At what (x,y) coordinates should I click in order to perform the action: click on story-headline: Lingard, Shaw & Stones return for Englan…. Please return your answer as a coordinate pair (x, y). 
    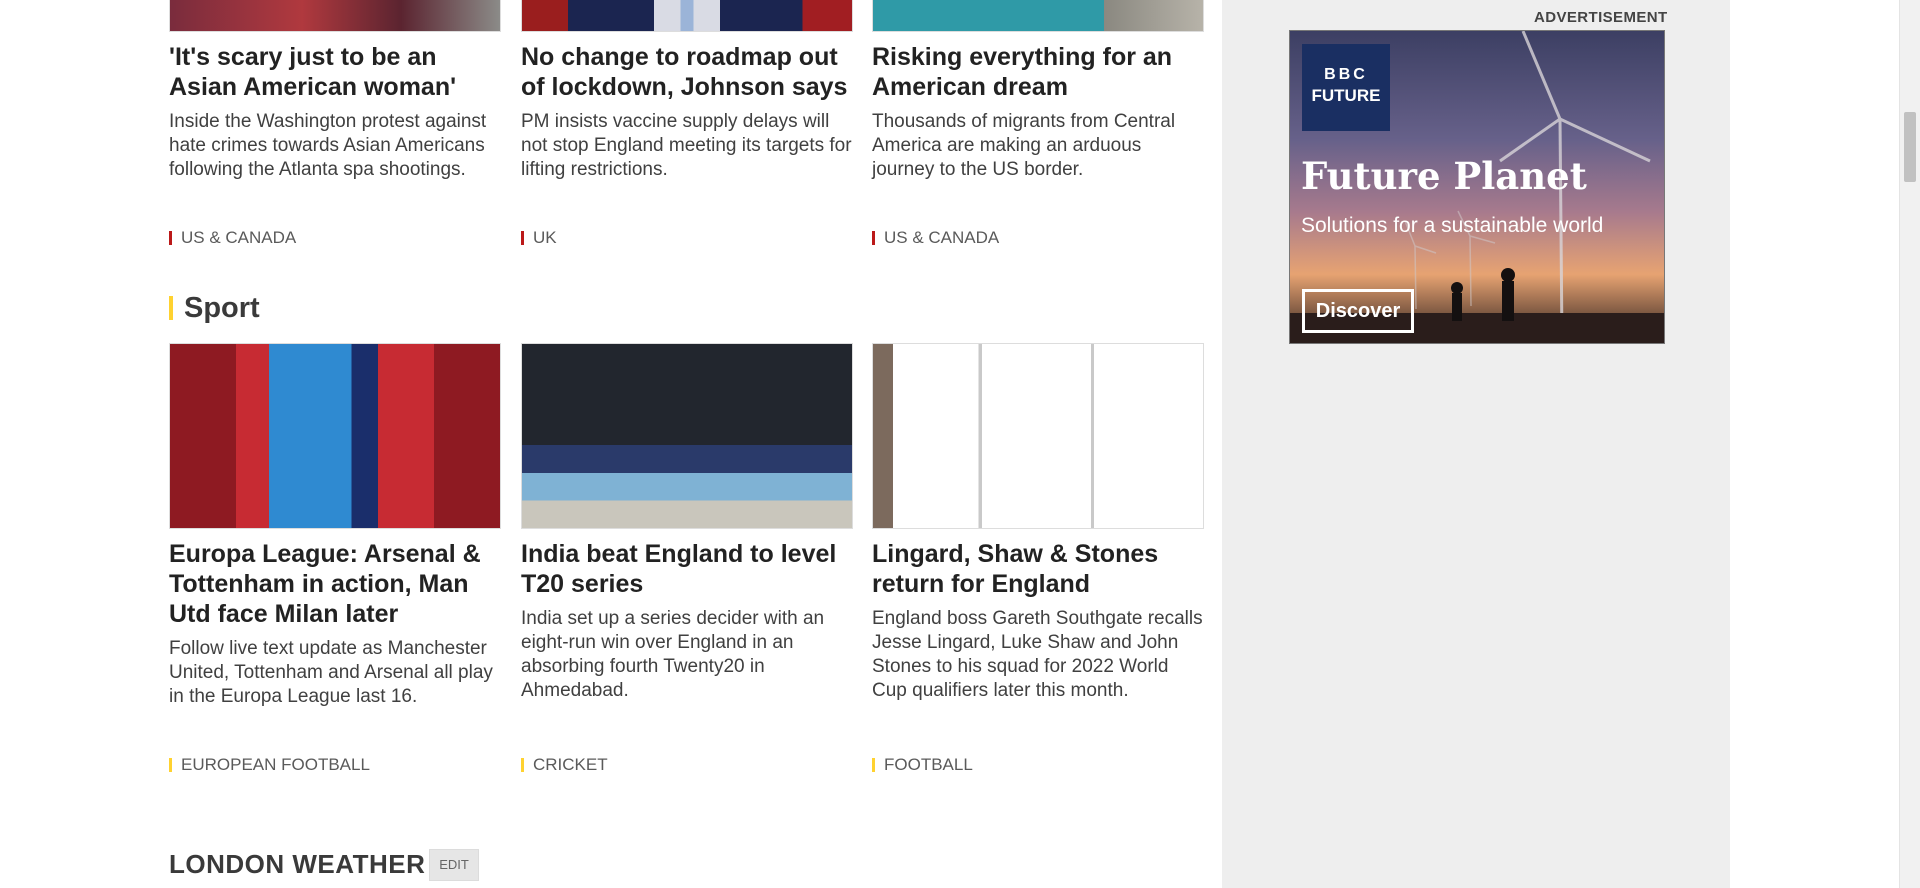
    Looking at the image, I should click on (1037, 569).